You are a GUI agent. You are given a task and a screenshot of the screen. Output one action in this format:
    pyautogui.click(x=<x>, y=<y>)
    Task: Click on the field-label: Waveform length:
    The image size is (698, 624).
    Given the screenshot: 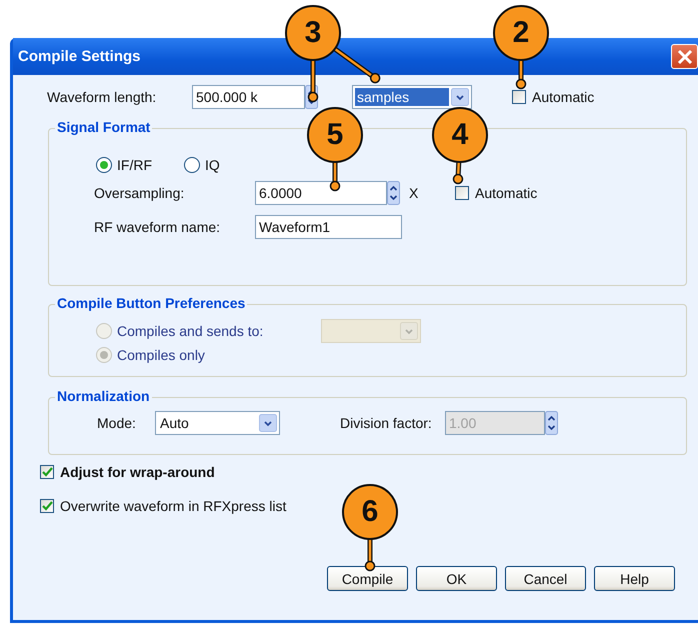 What is the action you would take?
    pyautogui.click(x=102, y=97)
    